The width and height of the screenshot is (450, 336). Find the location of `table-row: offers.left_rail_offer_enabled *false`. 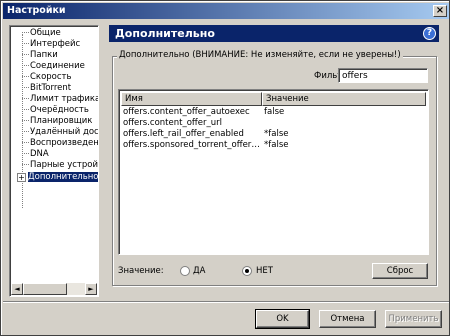

table-row: offers.left_rail_offer_enabled *false is located at coordinates (271, 134).